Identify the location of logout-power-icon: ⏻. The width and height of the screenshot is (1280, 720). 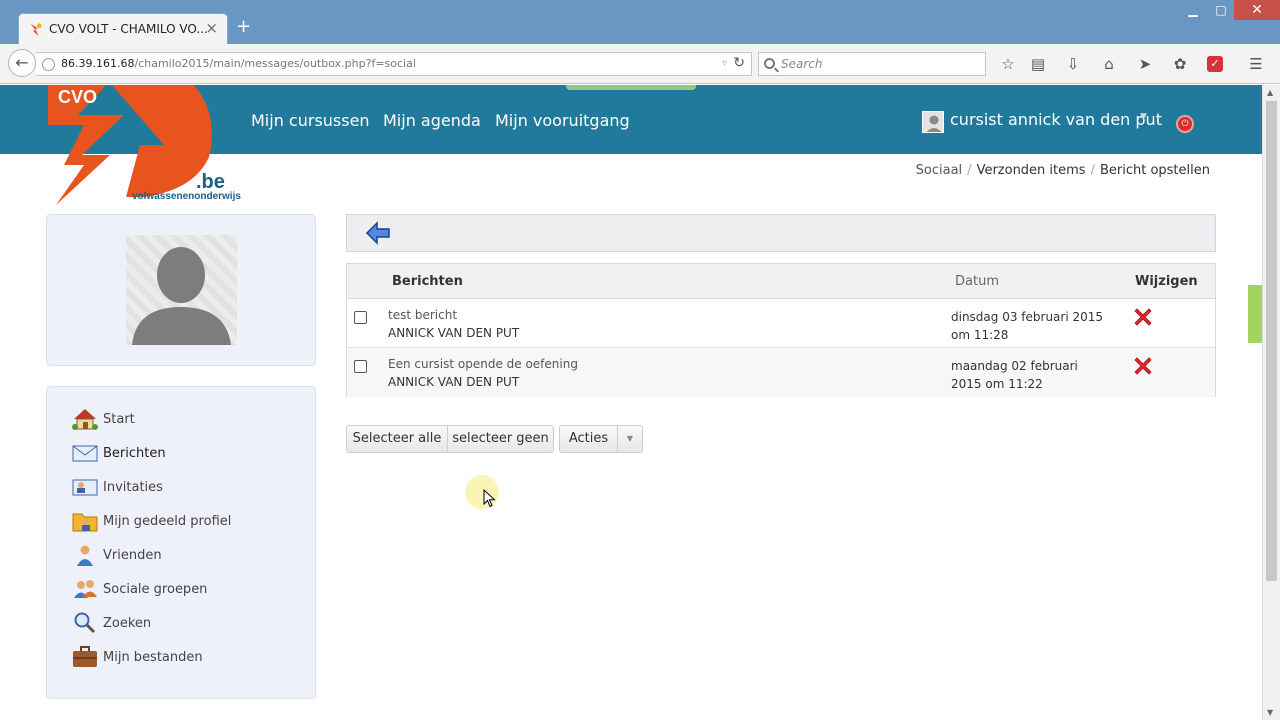
(1185, 124).